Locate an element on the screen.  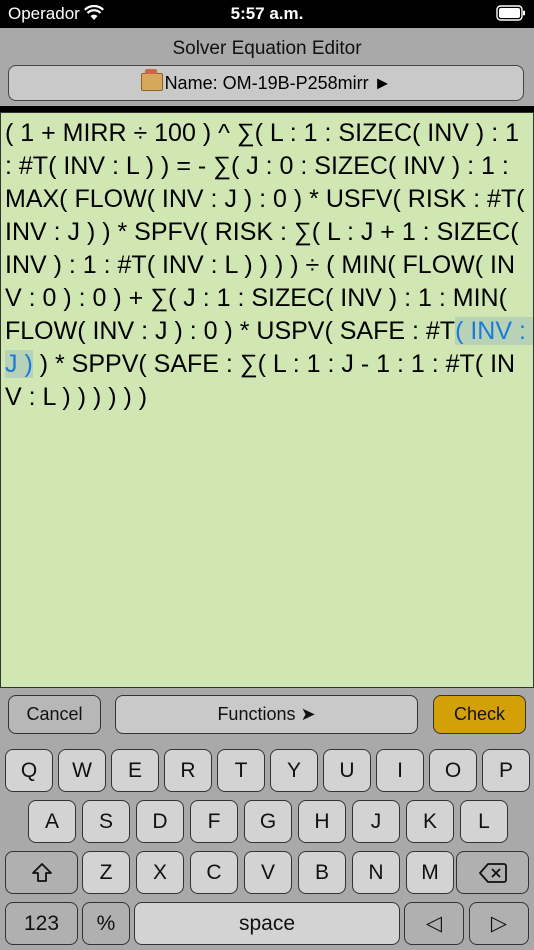
key-h: H is located at coordinates (322, 821).